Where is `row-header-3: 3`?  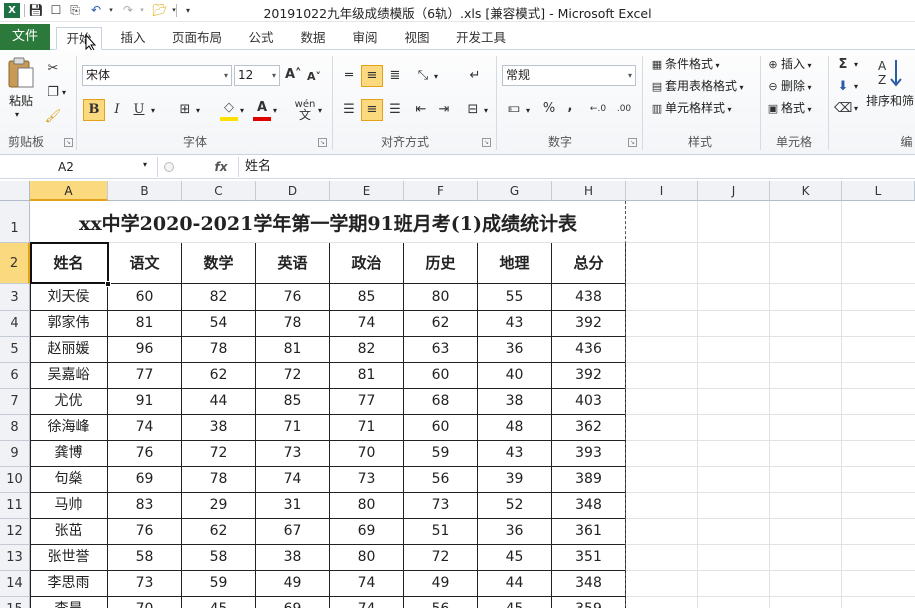 row-header-3: 3 is located at coordinates (15, 297).